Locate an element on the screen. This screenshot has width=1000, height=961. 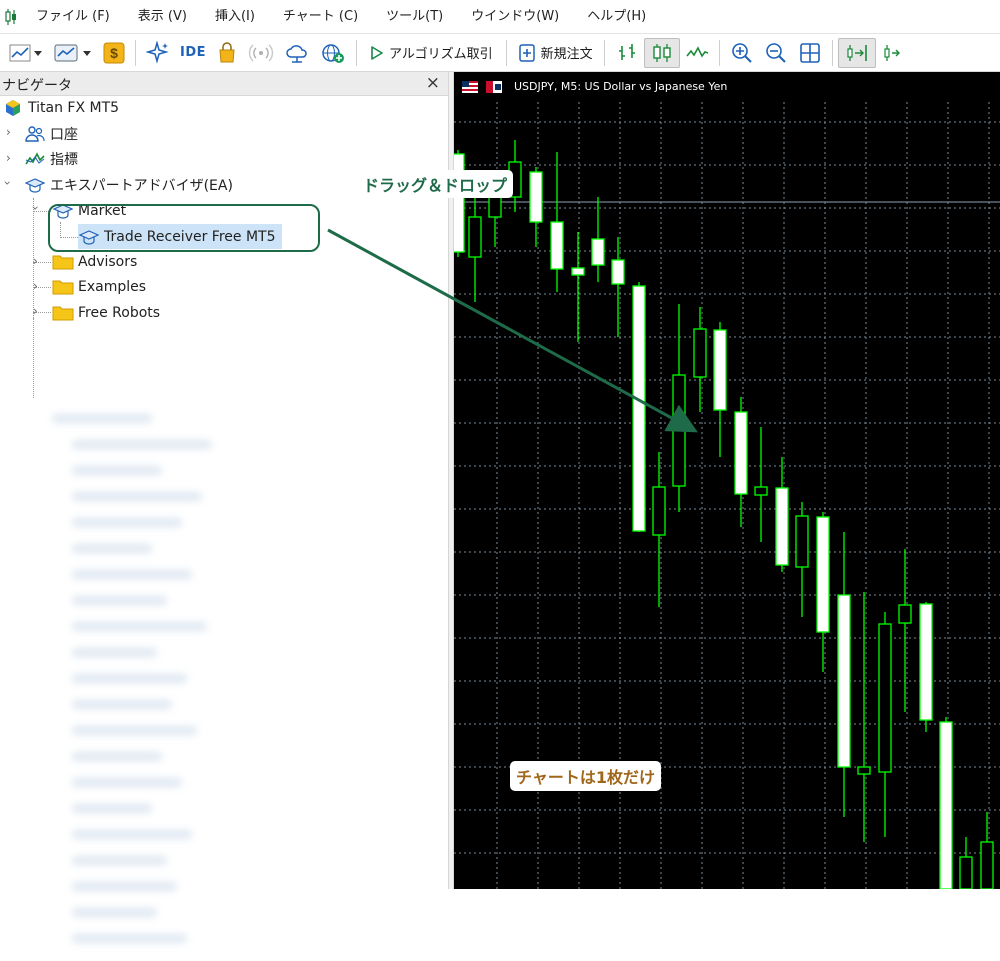
tree-item-free-robots-folder: Free Robots is located at coordinates (106, 312).